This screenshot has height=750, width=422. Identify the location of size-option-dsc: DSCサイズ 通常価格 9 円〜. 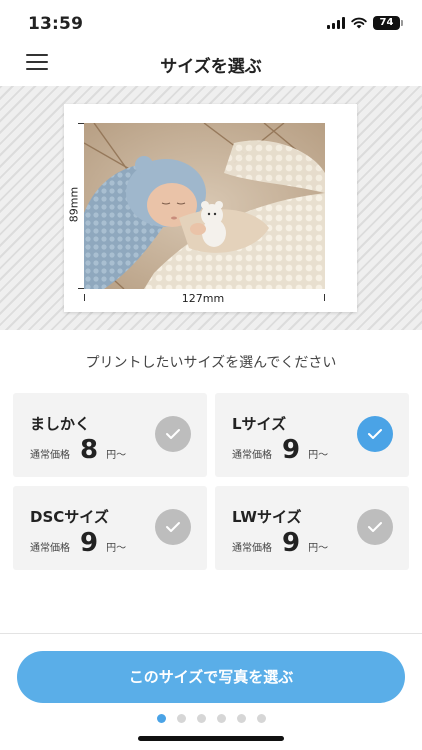
(110, 528).